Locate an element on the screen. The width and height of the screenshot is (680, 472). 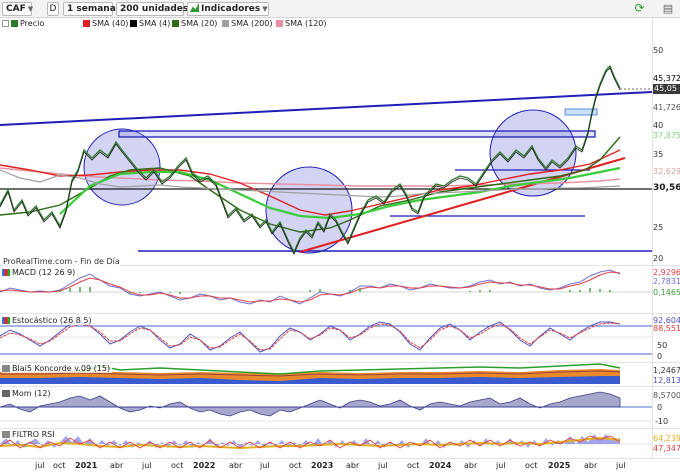
filtro-rsi-label: FILTRO RSI is located at coordinates (33, 434).